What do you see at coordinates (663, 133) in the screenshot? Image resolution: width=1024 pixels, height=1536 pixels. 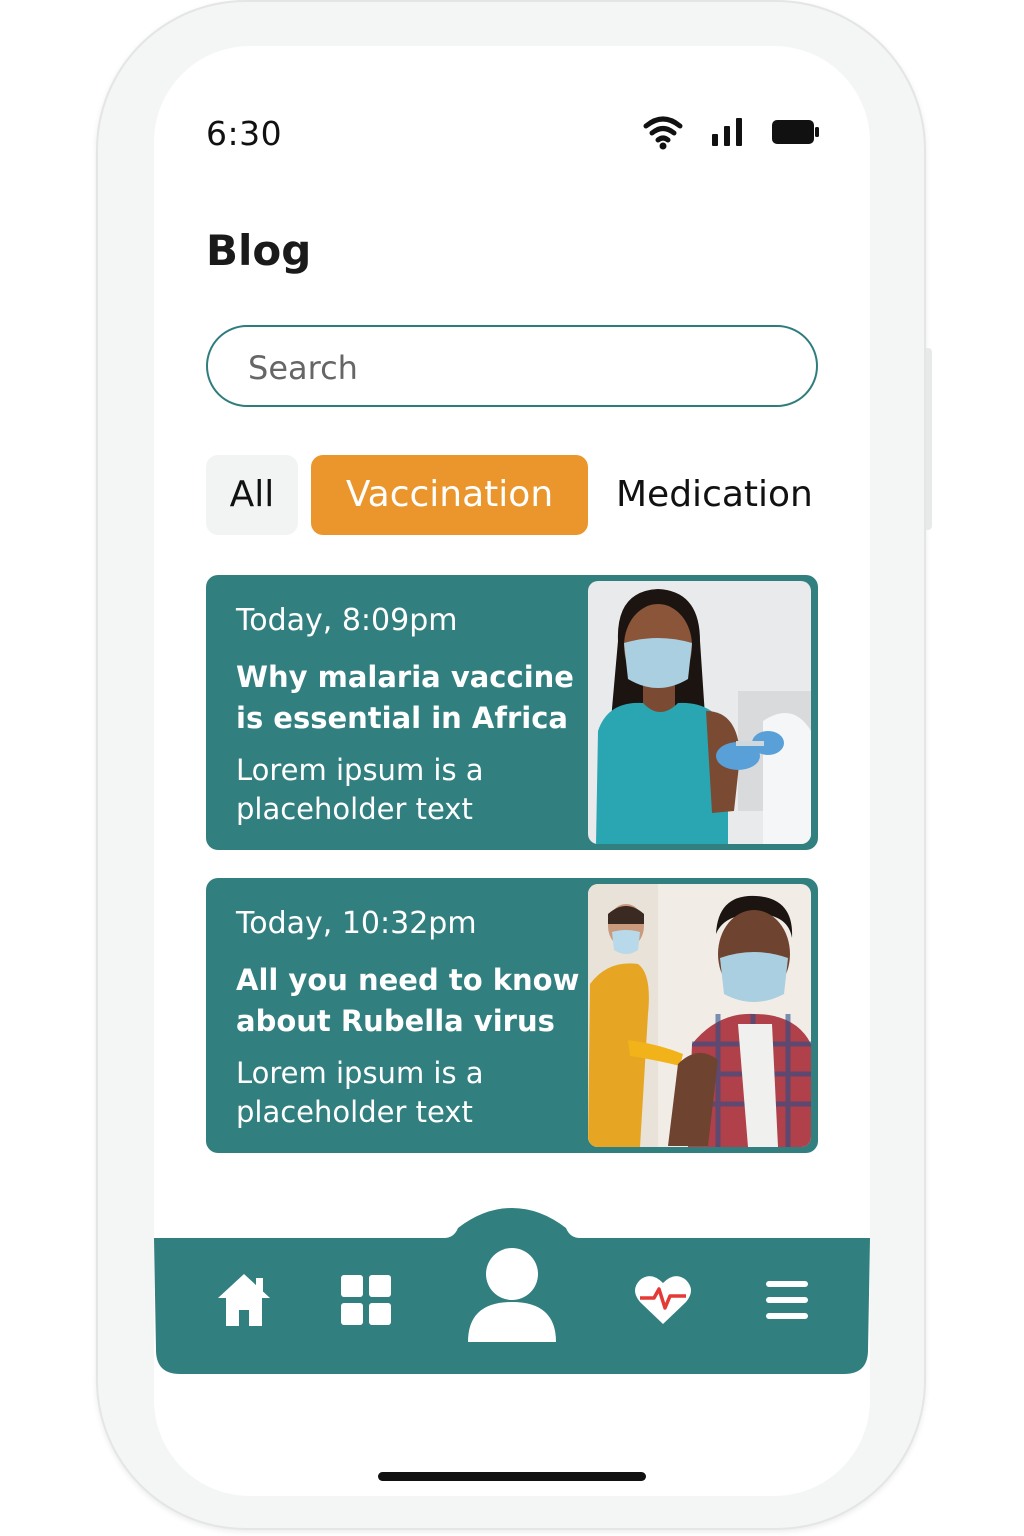 I see `wifi-icon` at bounding box center [663, 133].